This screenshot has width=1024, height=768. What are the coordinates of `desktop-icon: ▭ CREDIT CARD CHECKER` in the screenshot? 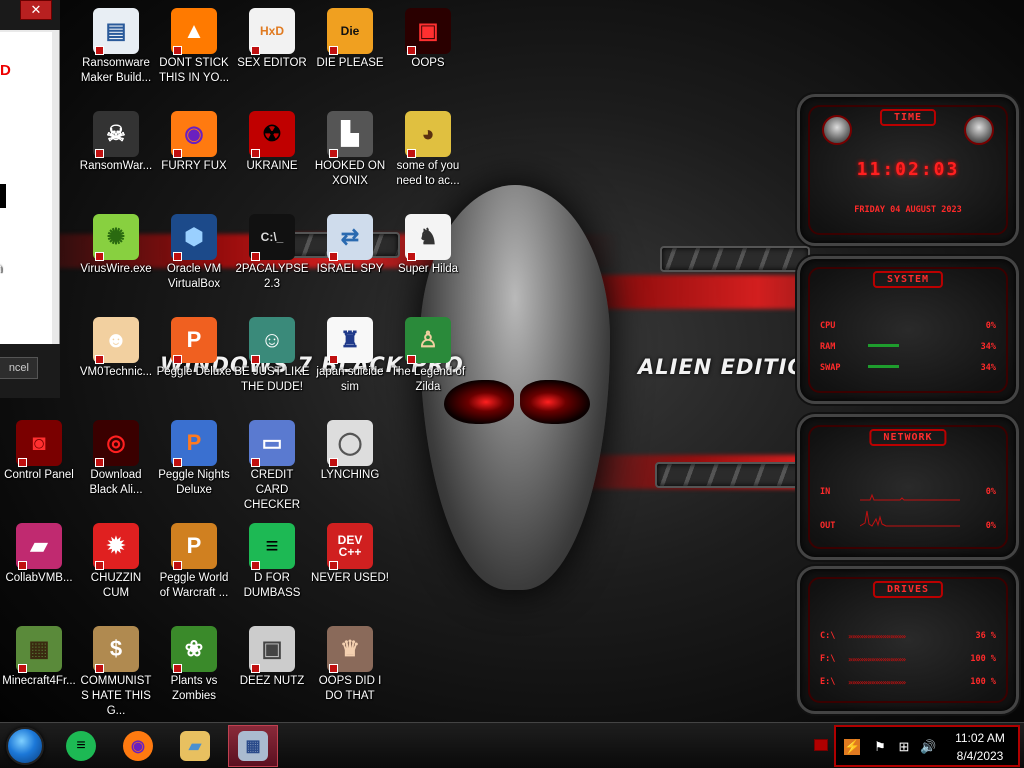 It's located at (272, 466).